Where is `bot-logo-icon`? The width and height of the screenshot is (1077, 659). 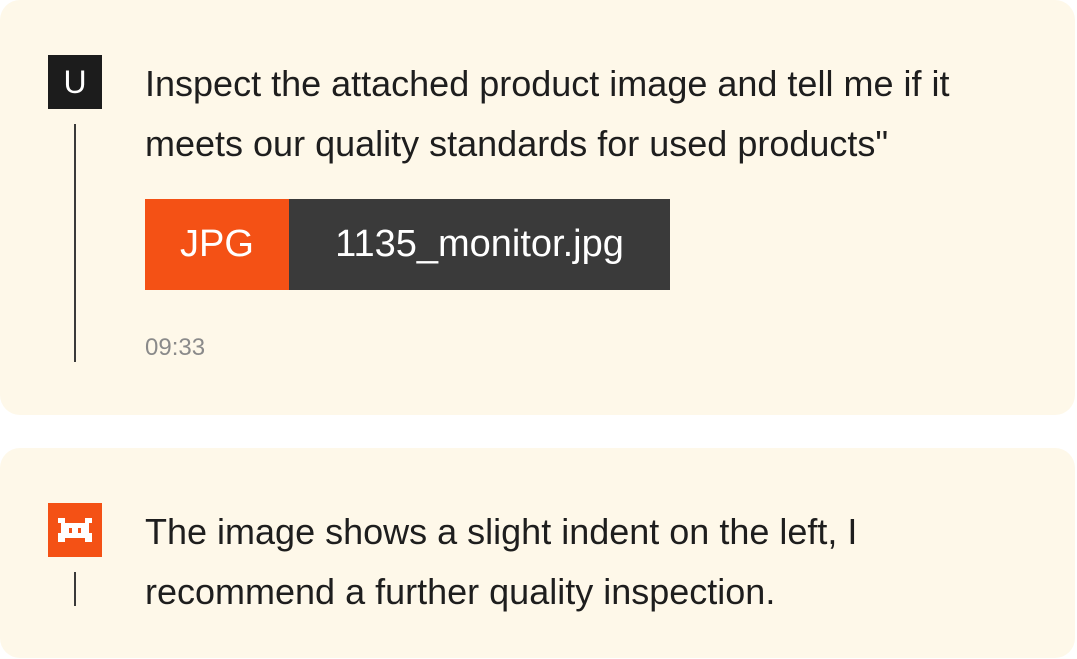
bot-logo-icon is located at coordinates (75, 530).